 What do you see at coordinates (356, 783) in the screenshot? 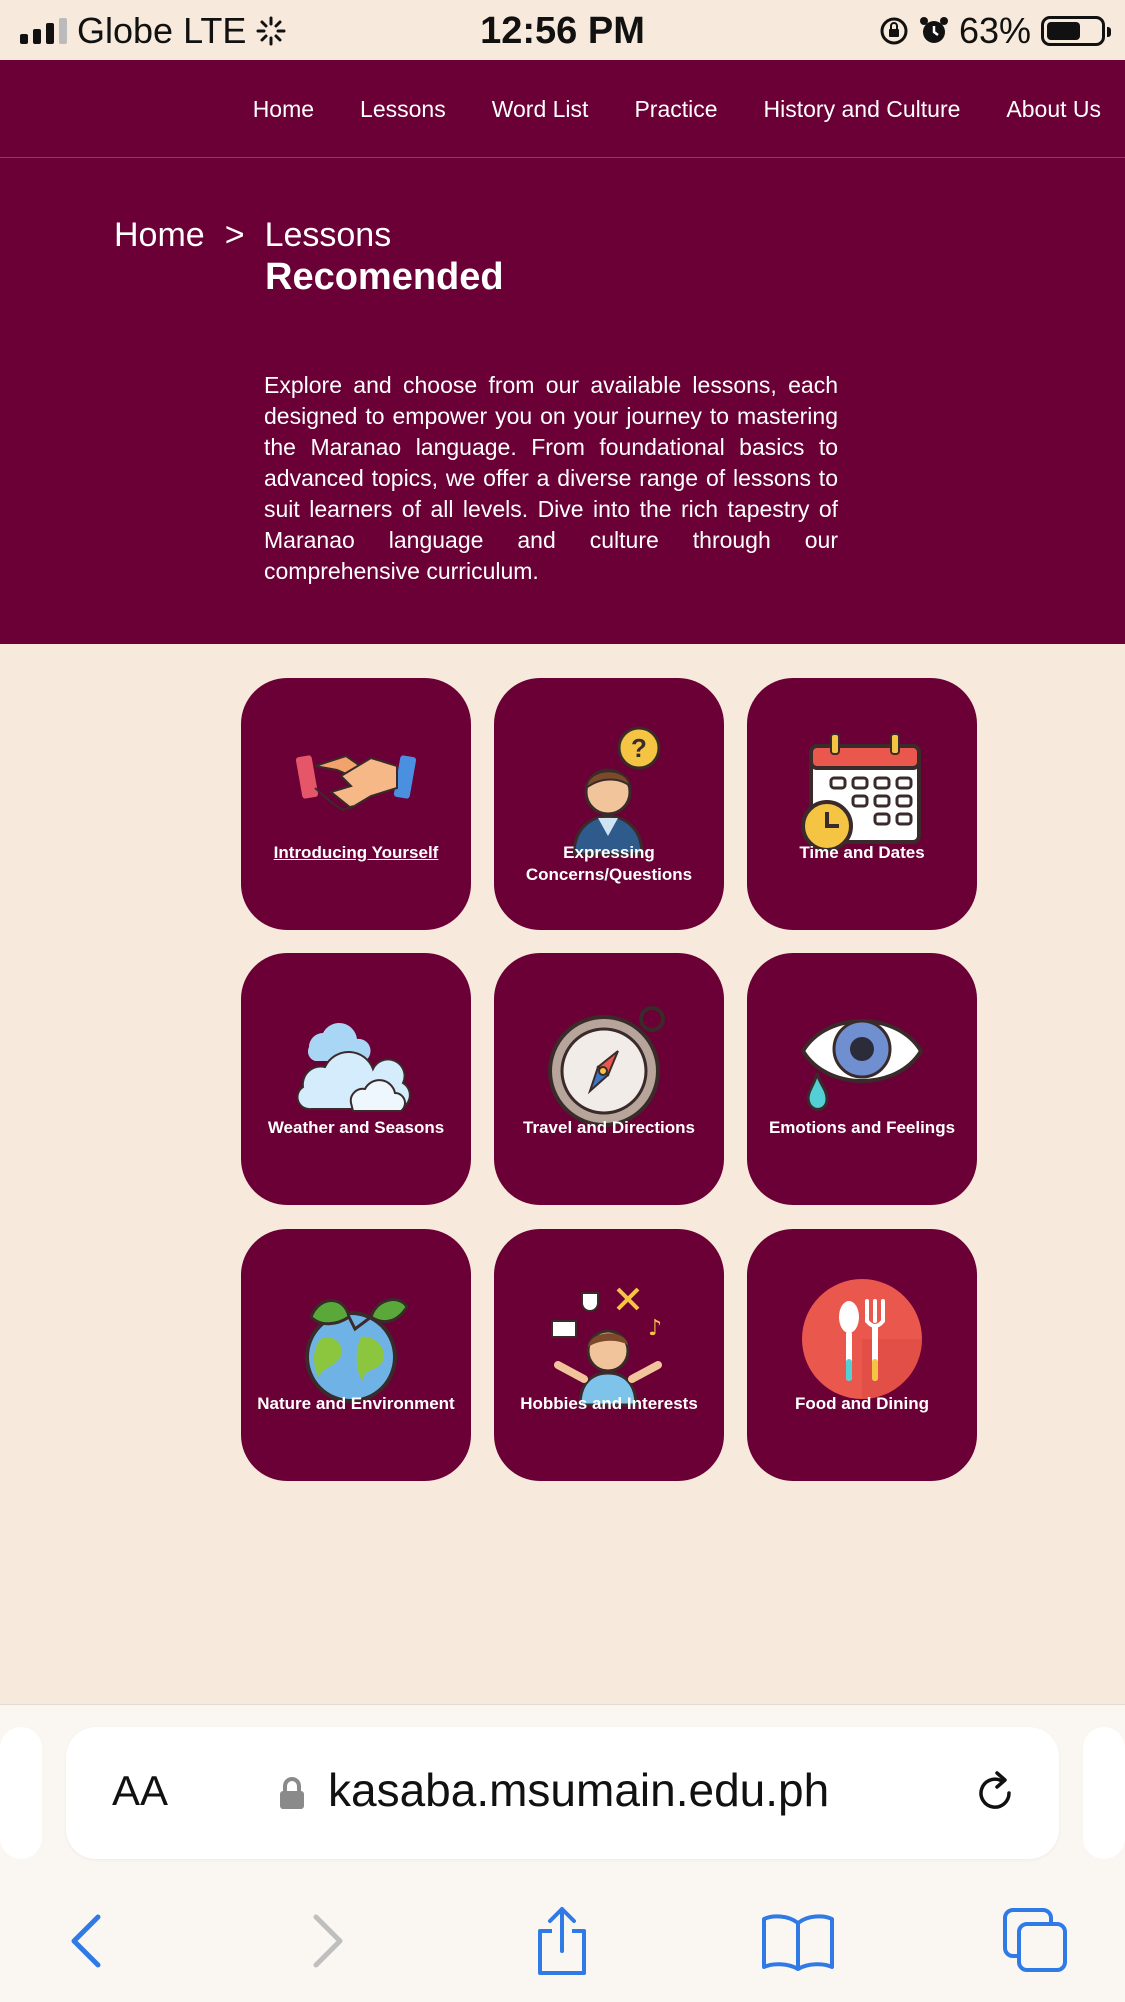
I see `handshake-icon` at bounding box center [356, 783].